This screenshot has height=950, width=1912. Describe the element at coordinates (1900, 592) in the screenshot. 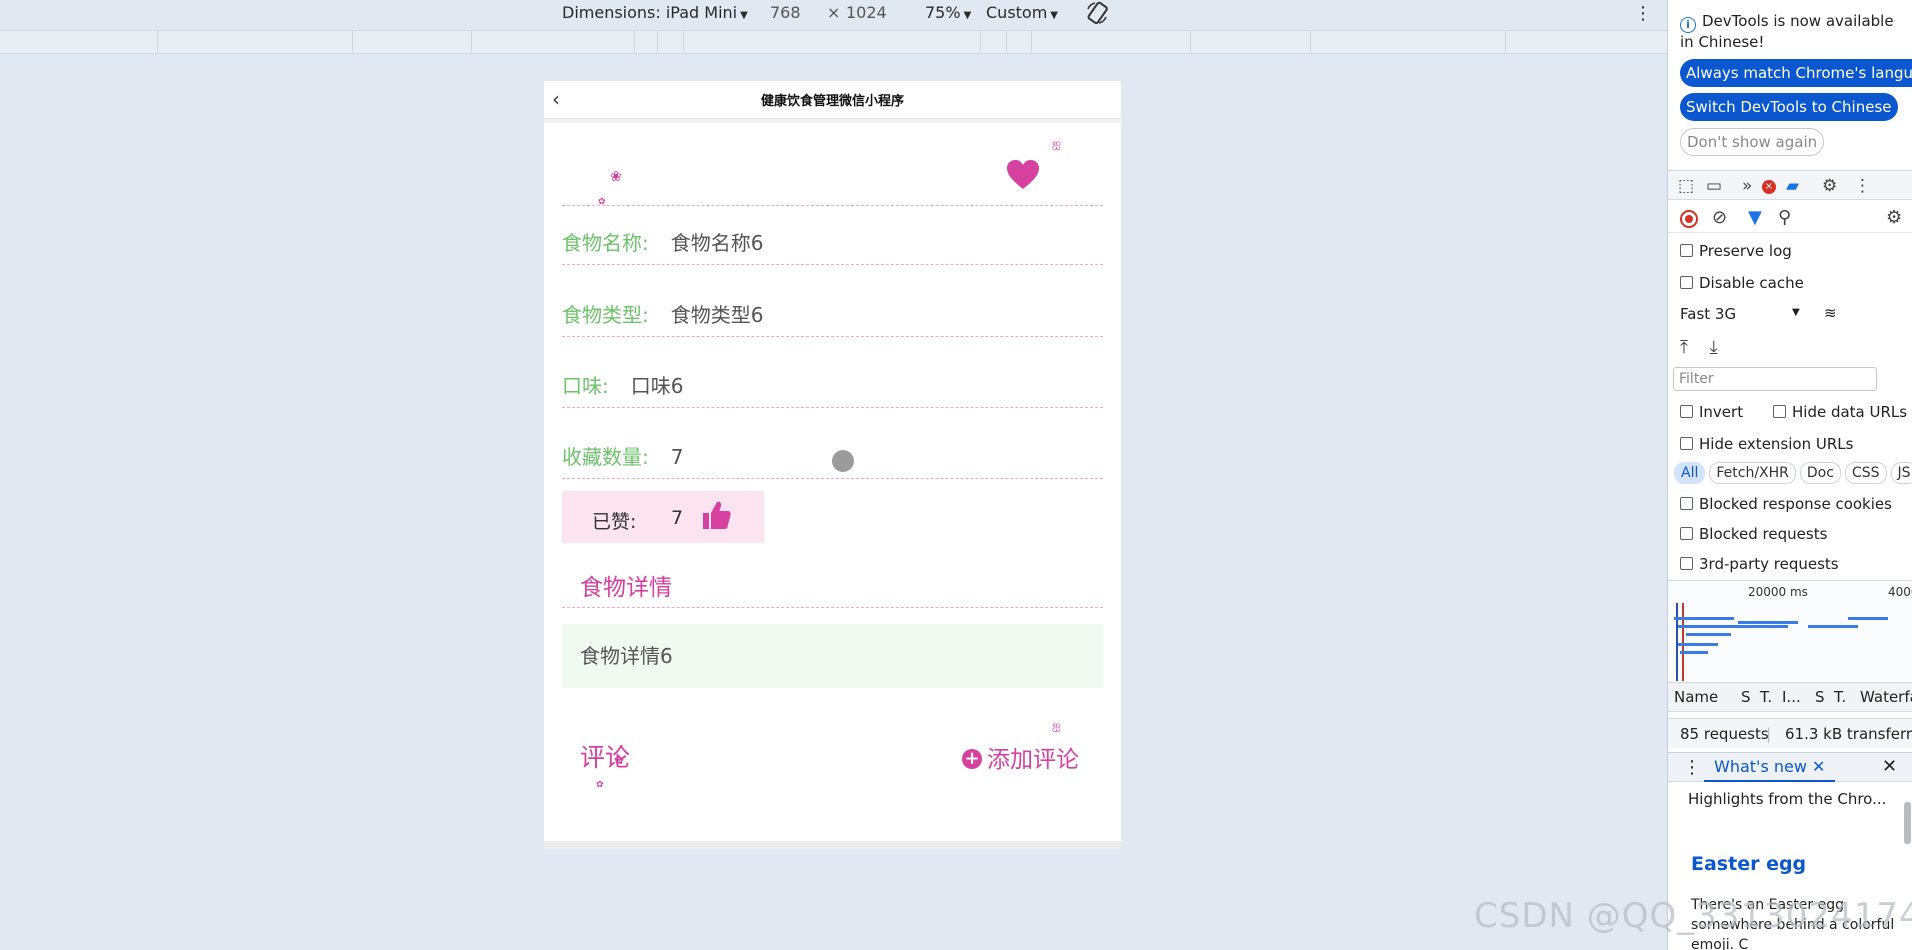

I see `timeline-tick: 4000` at that location.